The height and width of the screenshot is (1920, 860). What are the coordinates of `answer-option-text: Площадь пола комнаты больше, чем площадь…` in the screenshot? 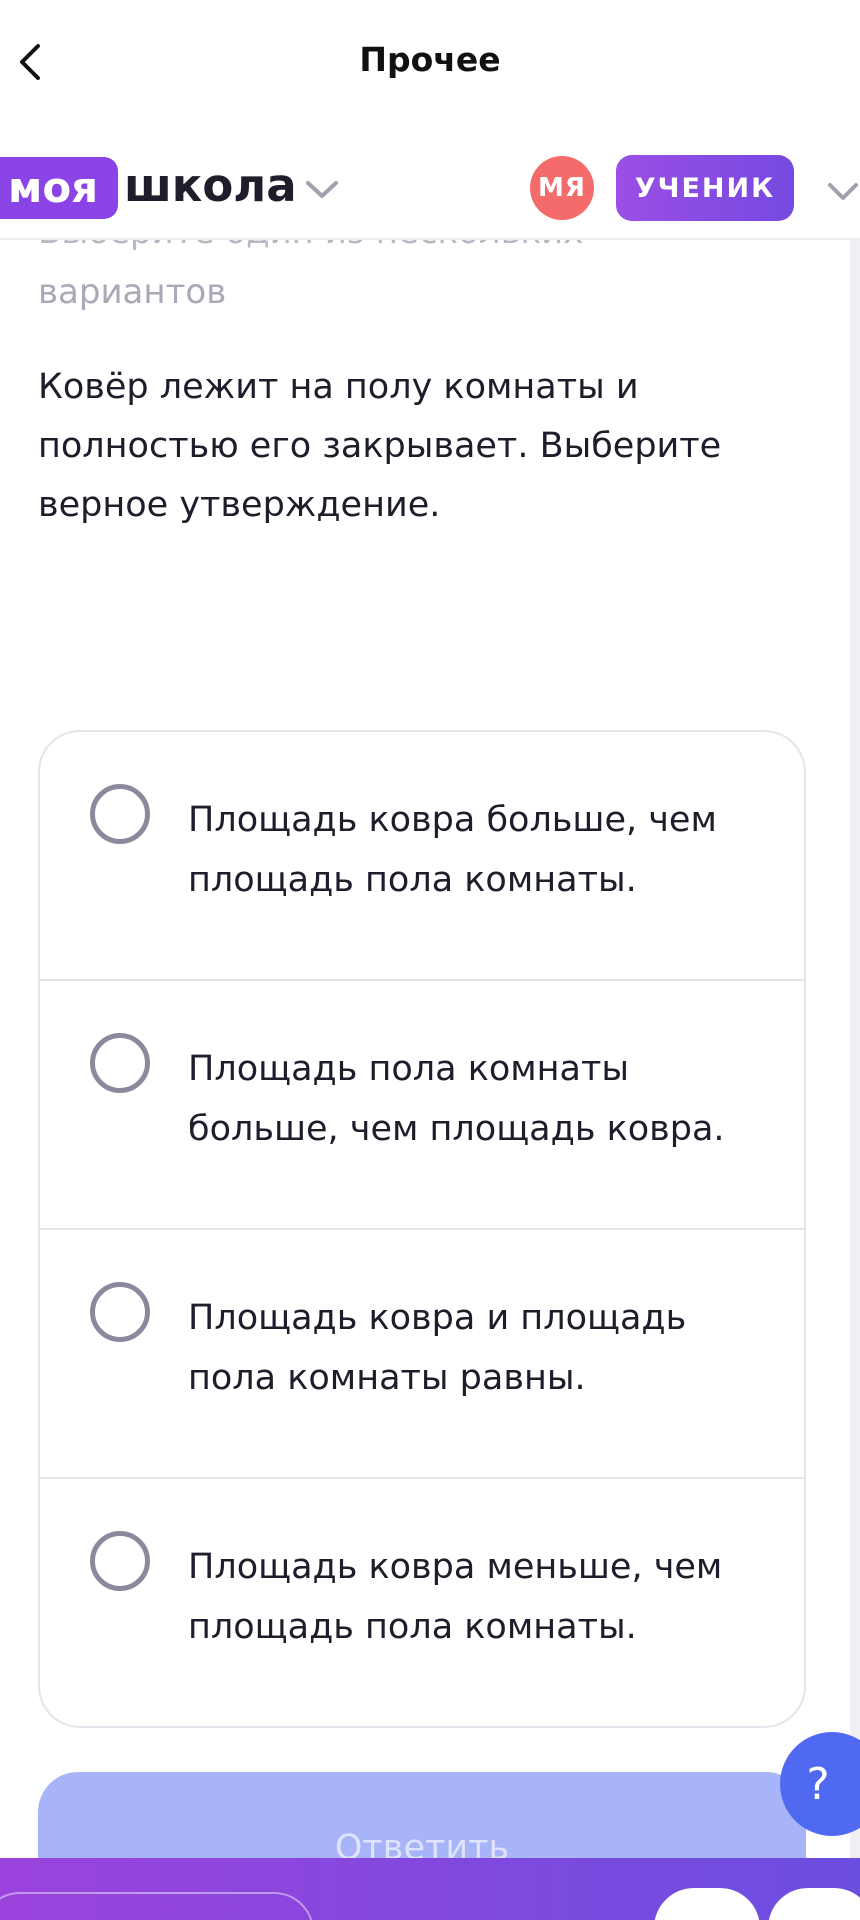 It's located at (456, 1099).